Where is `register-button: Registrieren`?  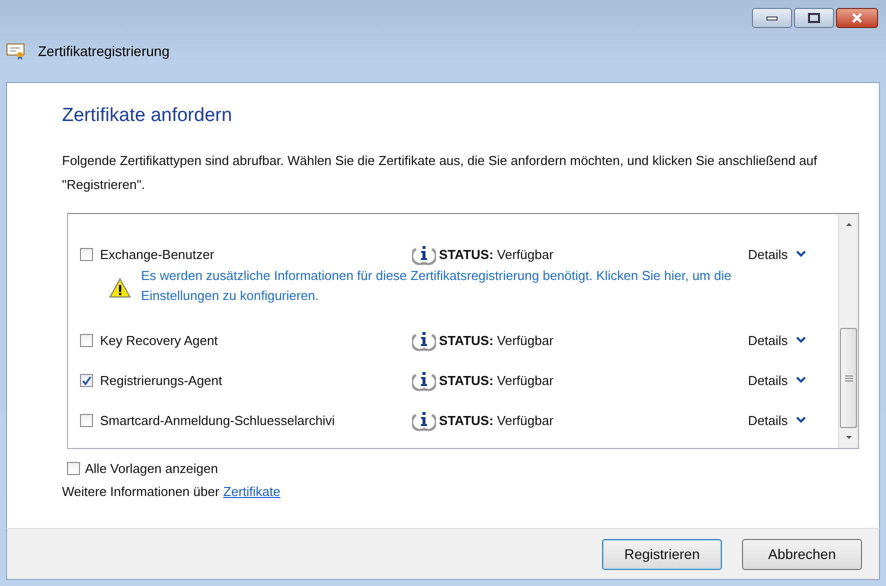 register-button: Registrieren is located at coordinates (662, 554).